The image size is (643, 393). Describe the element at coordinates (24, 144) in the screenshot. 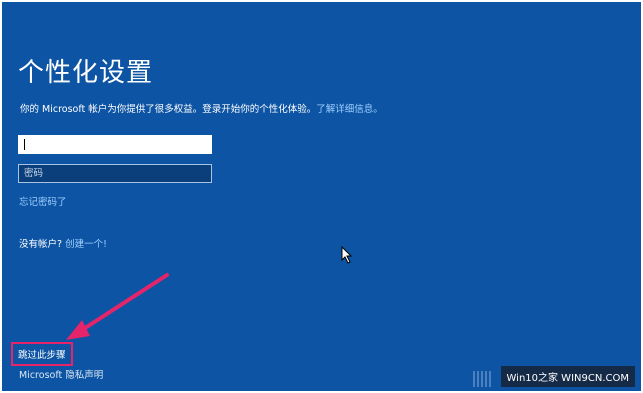

I see `text-caret` at that location.